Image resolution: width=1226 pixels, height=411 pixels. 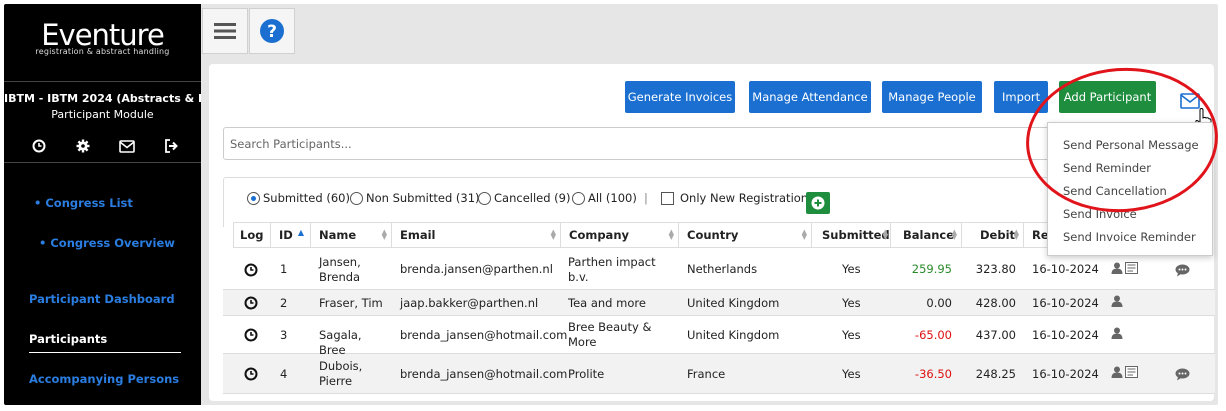 I want to click on checkbox-label: Only New Registrations, so click(x=747, y=198).